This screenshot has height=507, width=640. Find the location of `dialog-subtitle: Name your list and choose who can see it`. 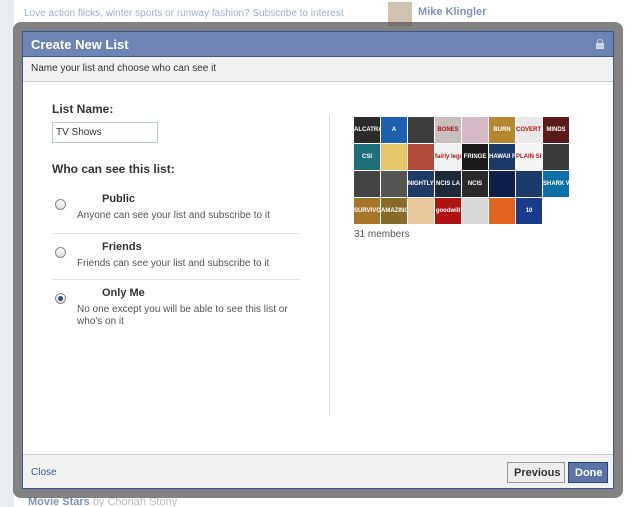

dialog-subtitle: Name your list and choose who can see it is located at coordinates (318, 69).